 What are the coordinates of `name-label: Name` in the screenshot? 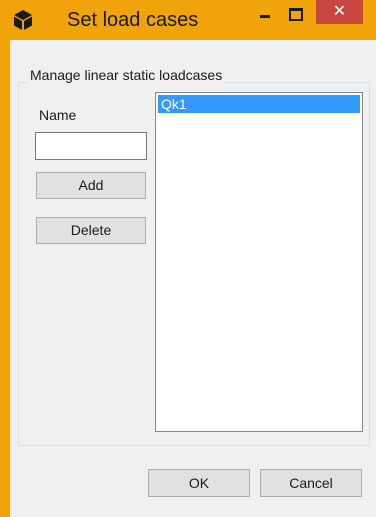 It's located at (58, 115).